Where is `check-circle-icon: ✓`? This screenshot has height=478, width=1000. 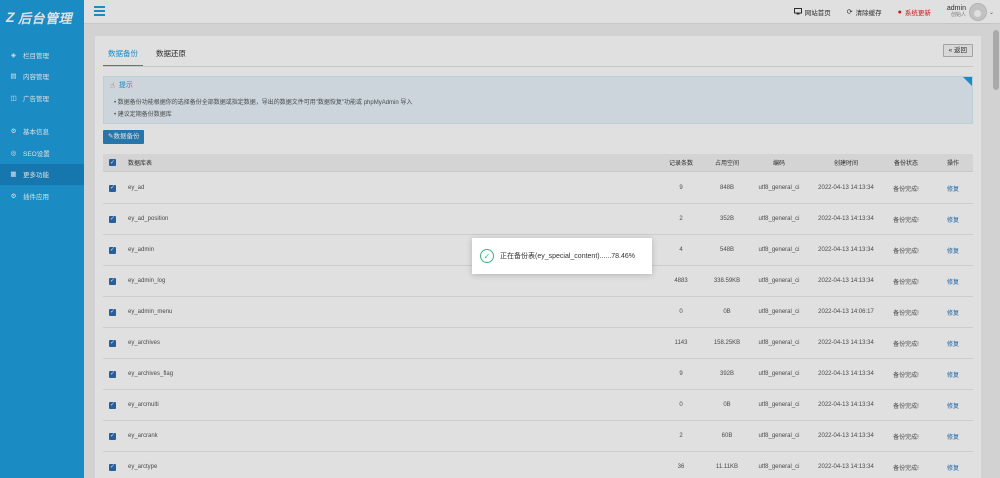
check-circle-icon: ✓ is located at coordinates (487, 256).